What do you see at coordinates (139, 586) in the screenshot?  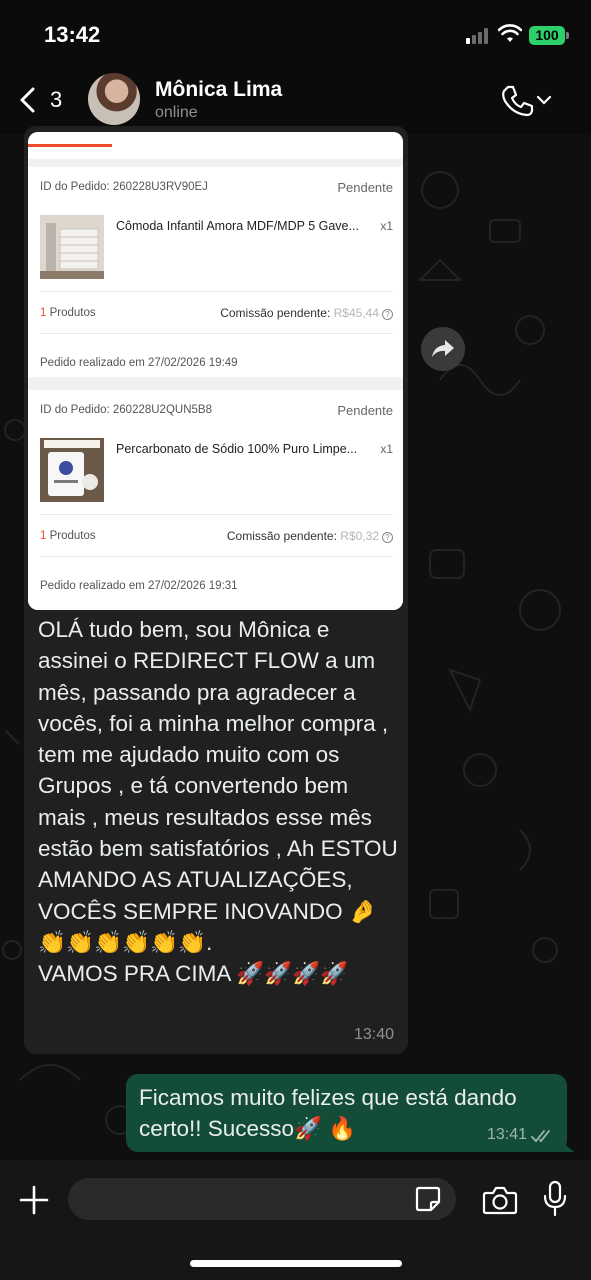 I see `order-date: Pedido realizado em 27/02/2026 19:31` at bounding box center [139, 586].